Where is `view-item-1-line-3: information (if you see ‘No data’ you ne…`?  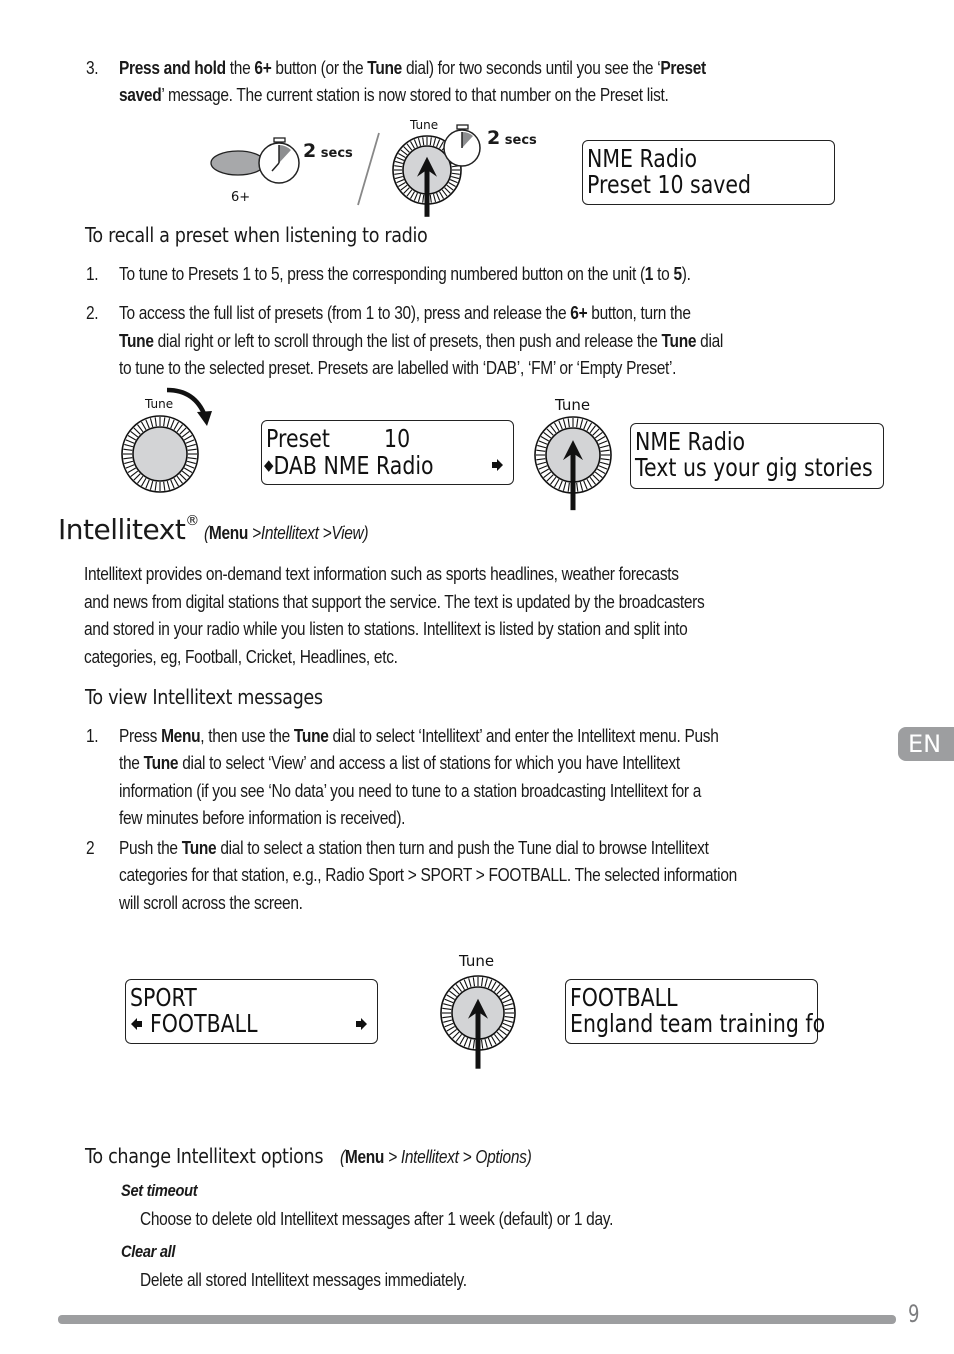 view-item-1-line-3: information (if you see ‘No data’ you ne… is located at coordinates (410, 791).